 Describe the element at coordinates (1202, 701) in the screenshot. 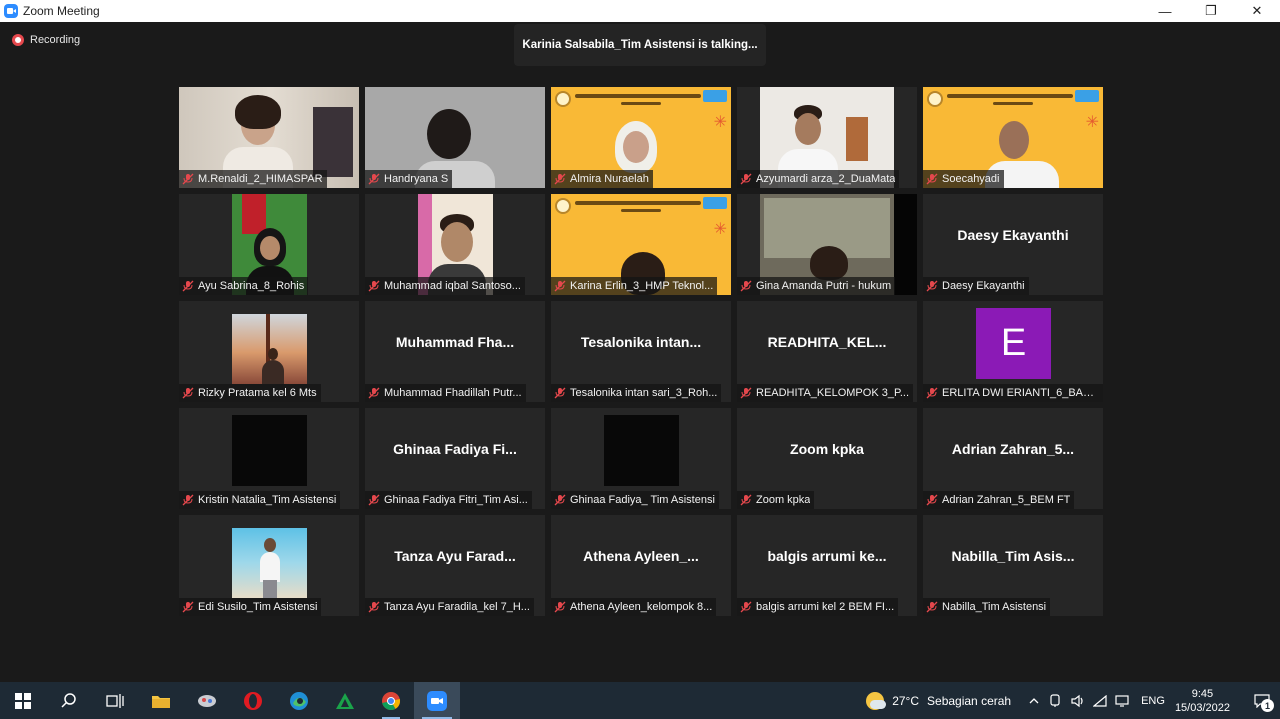

I see `clock: 9:45 15/03/2022` at that location.